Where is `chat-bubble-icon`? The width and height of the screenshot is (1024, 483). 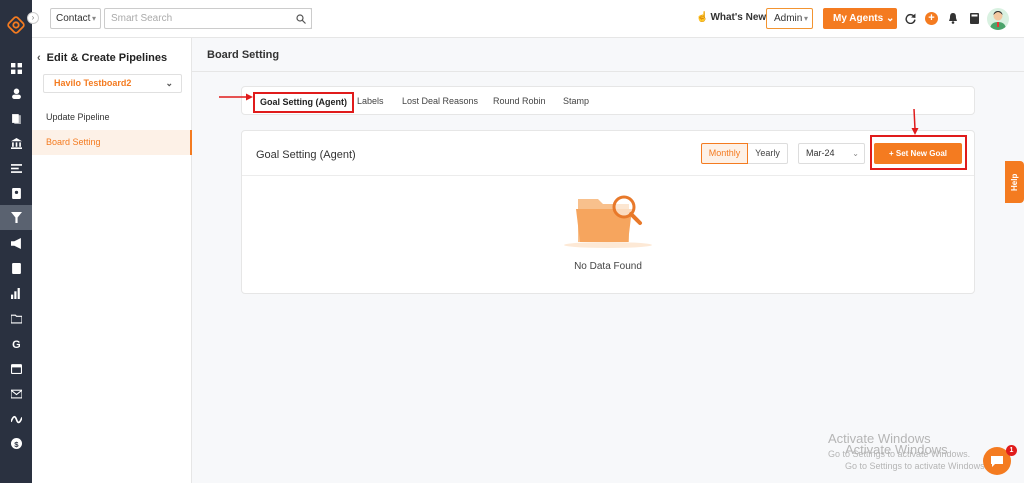
chat-bubble-icon is located at coordinates (997, 461).